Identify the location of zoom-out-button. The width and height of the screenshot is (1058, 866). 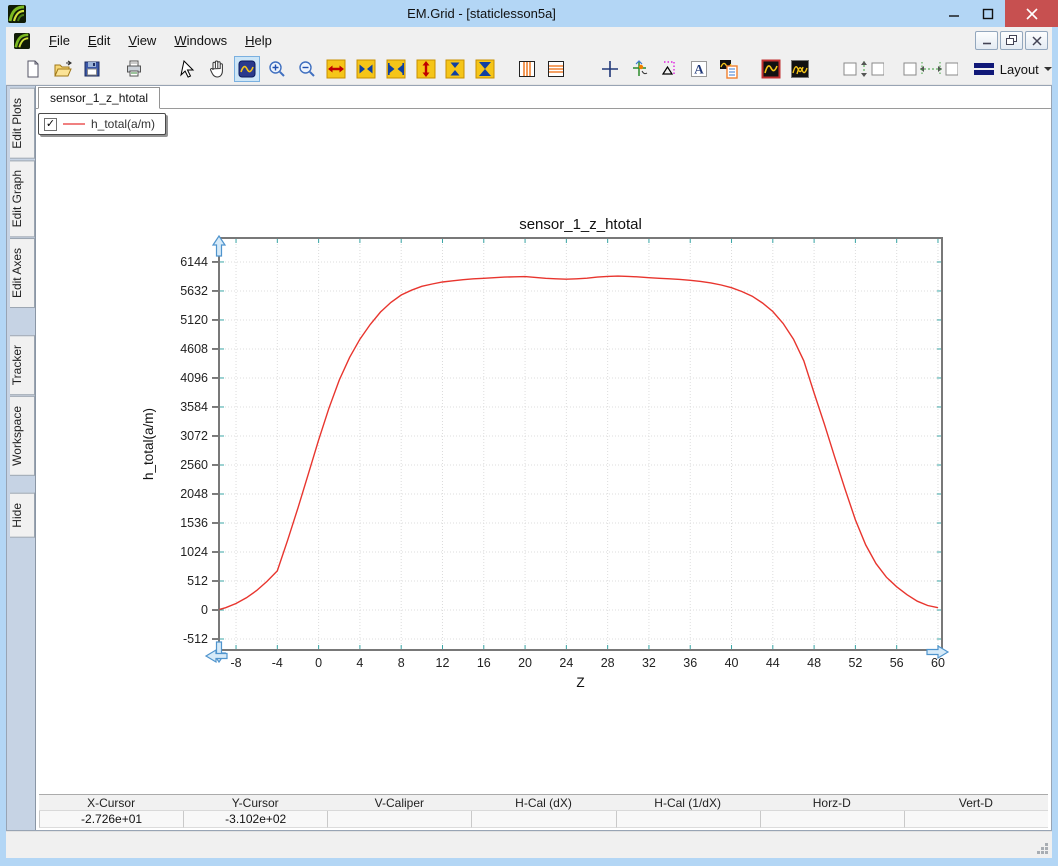
(307, 69).